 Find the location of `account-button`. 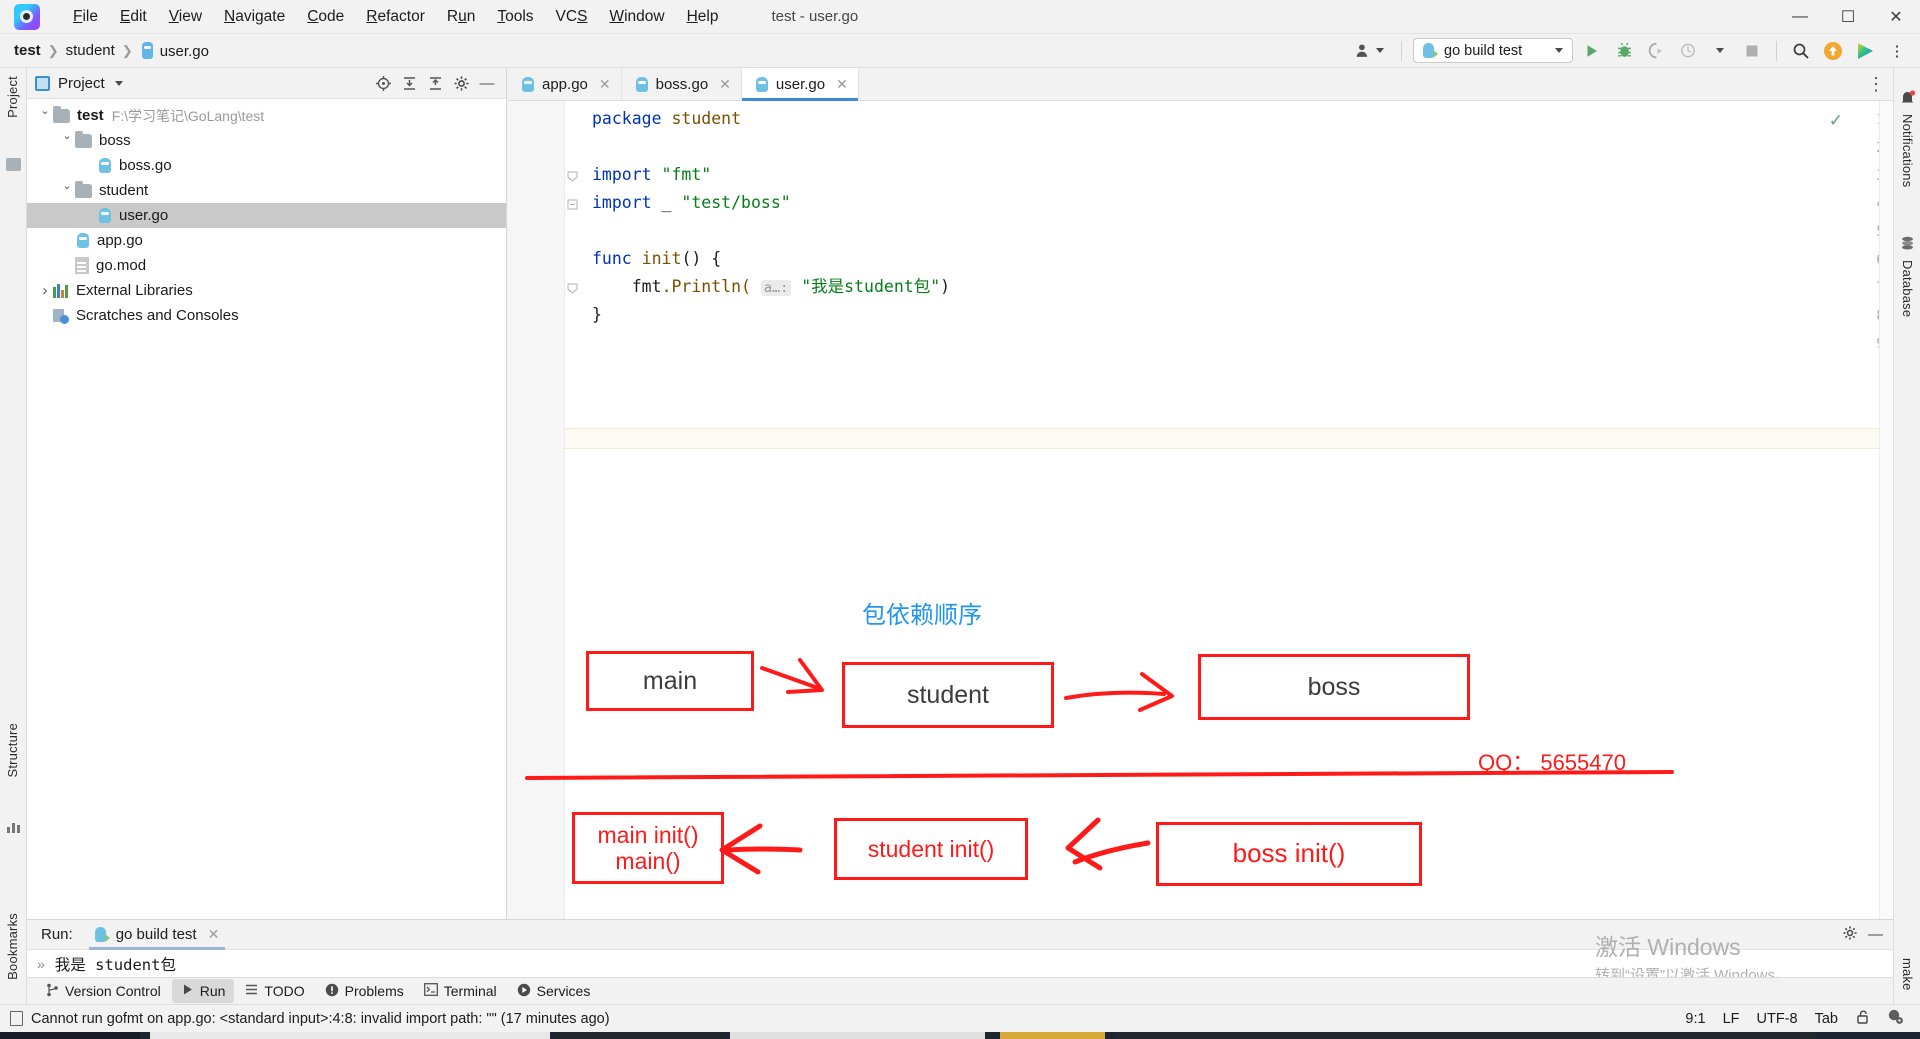

account-button is located at coordinates (1369, 50).